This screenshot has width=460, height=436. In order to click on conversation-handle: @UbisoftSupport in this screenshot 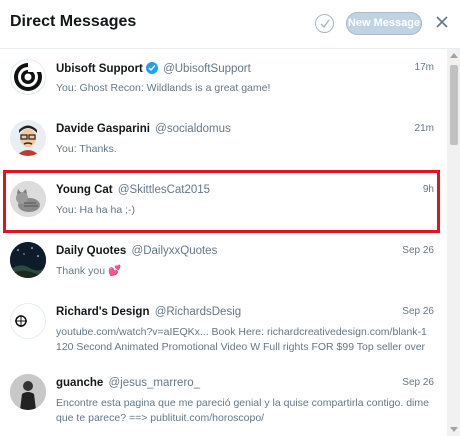, I will do `click(207, 69)`.